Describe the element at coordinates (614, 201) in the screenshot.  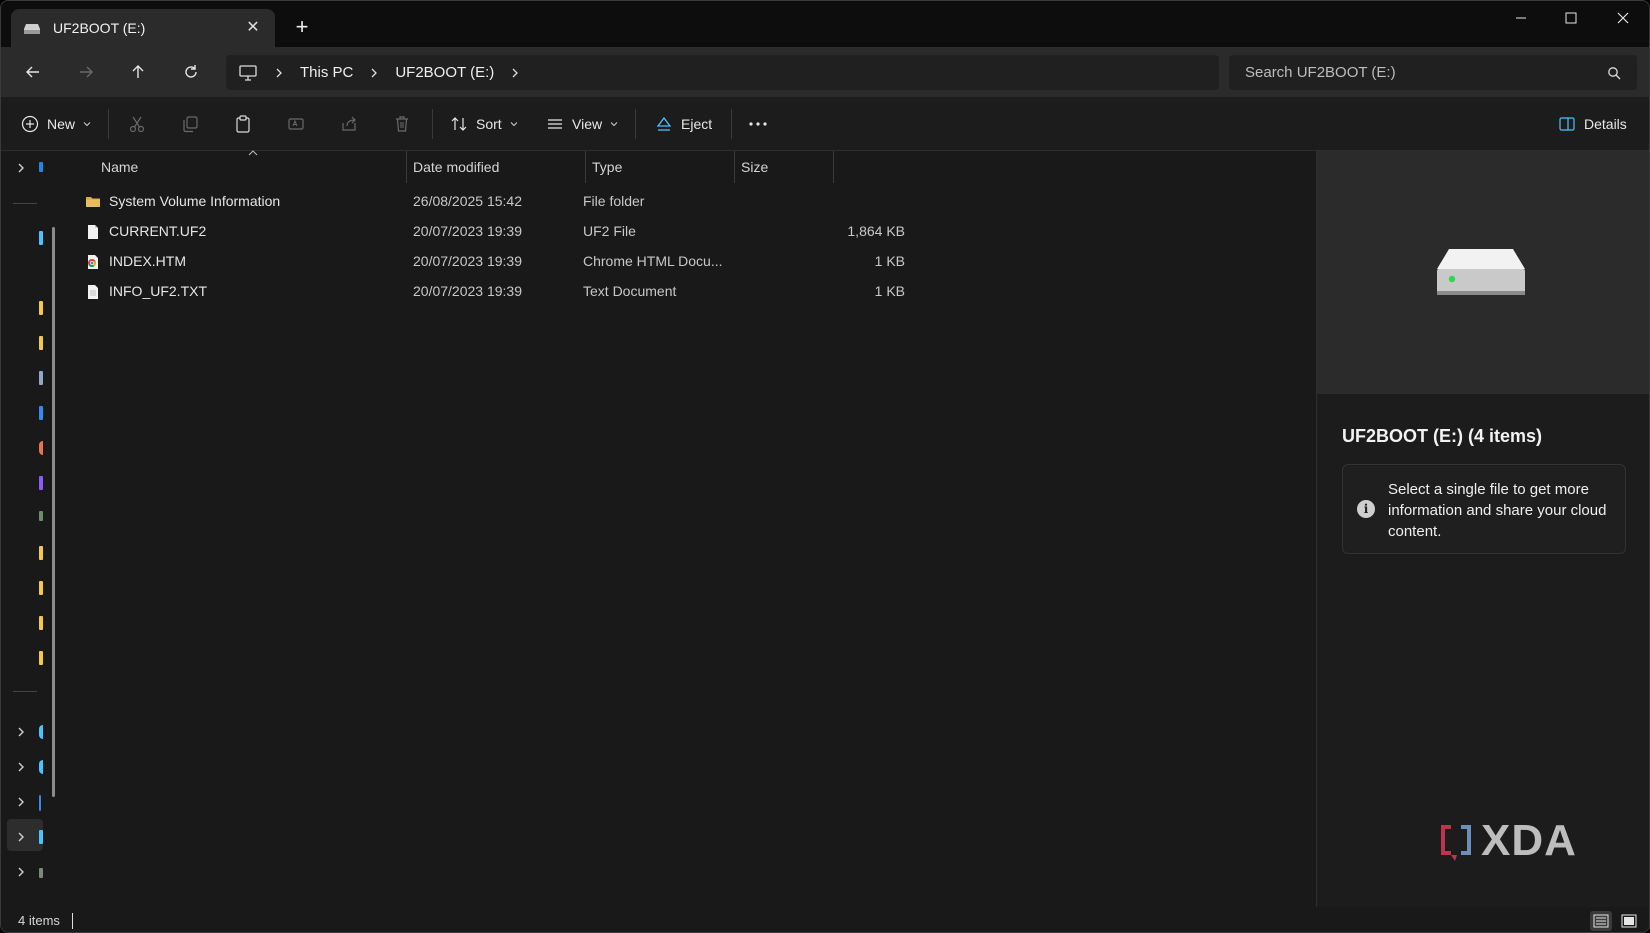
I see `file-type: File folder` at that location.